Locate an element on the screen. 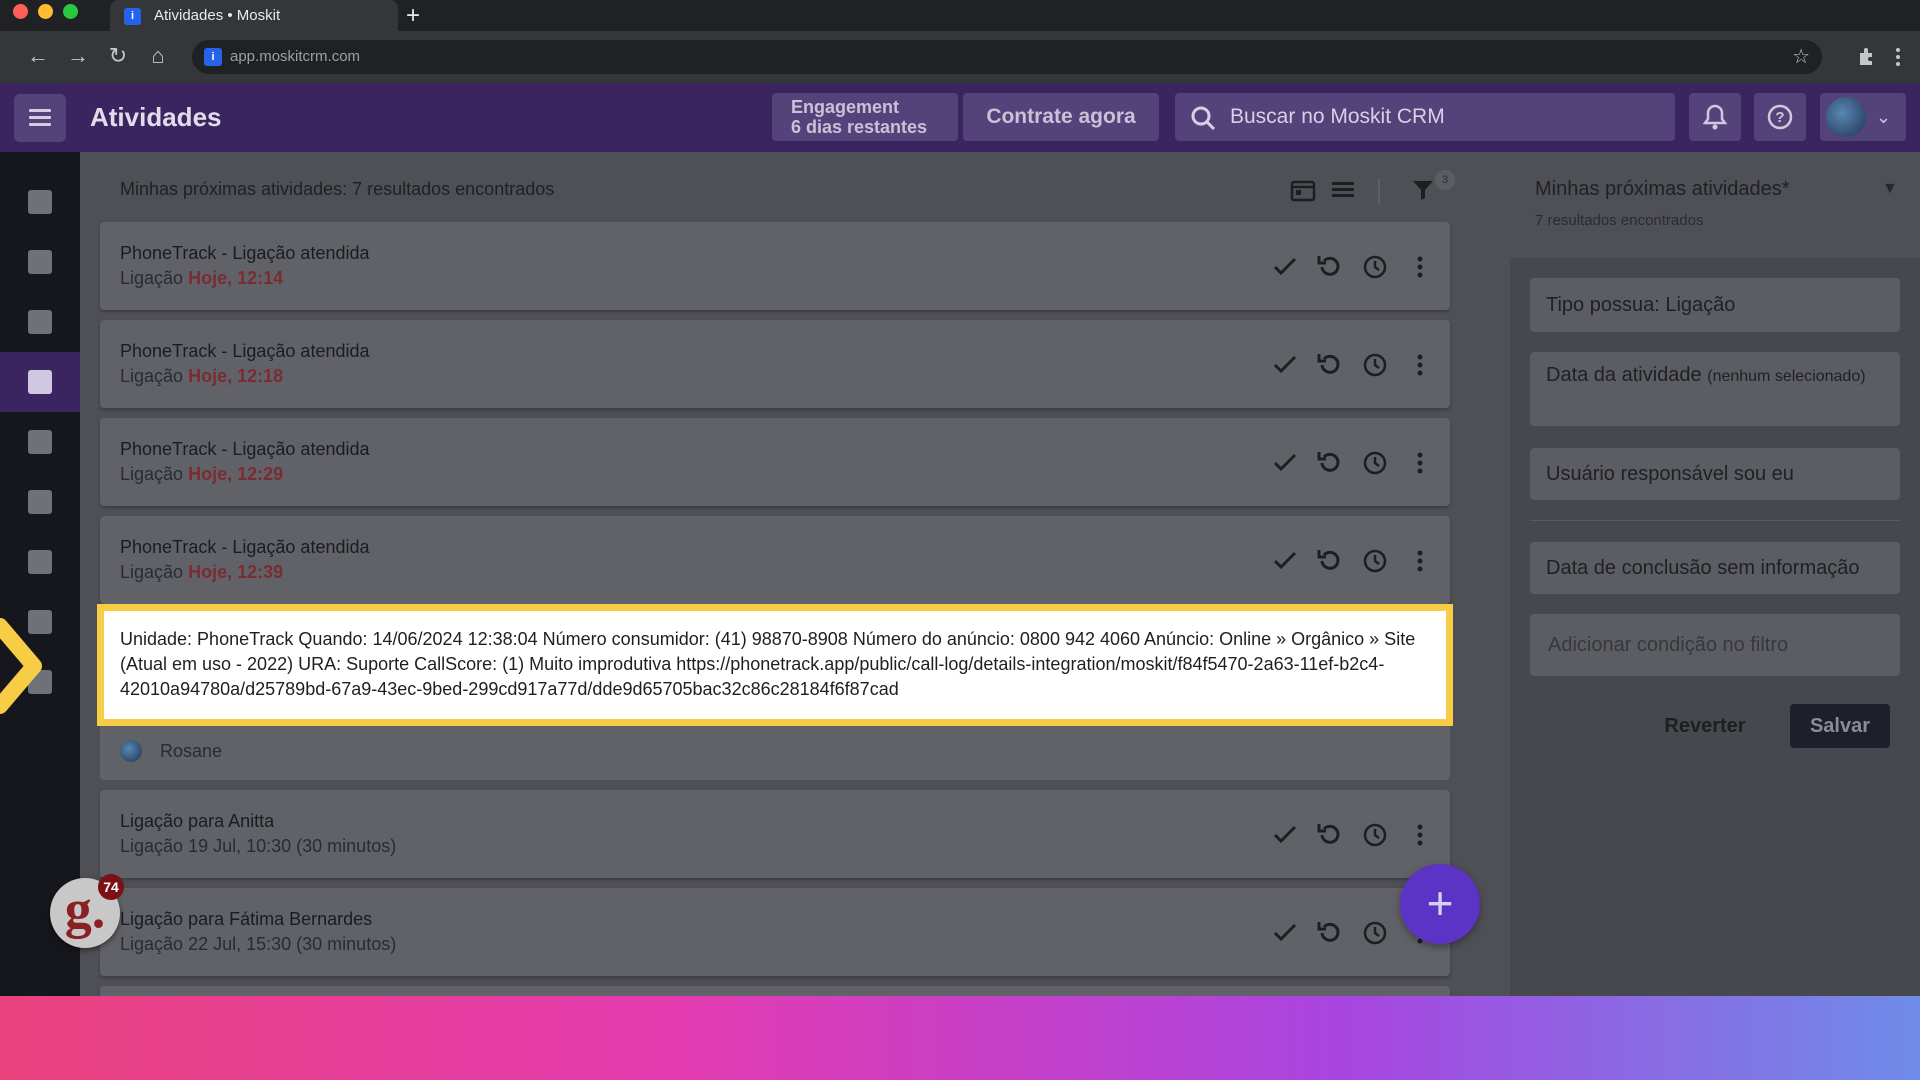 The image size is (1920, 1080). browser-tab: i Atividades • Moskit is located at coordinates (254, 15).